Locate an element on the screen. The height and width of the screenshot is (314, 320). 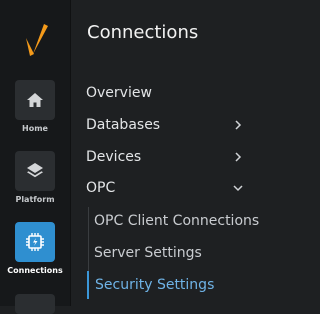
rail-item-platform: Platform is located at coordinates (35, 177).